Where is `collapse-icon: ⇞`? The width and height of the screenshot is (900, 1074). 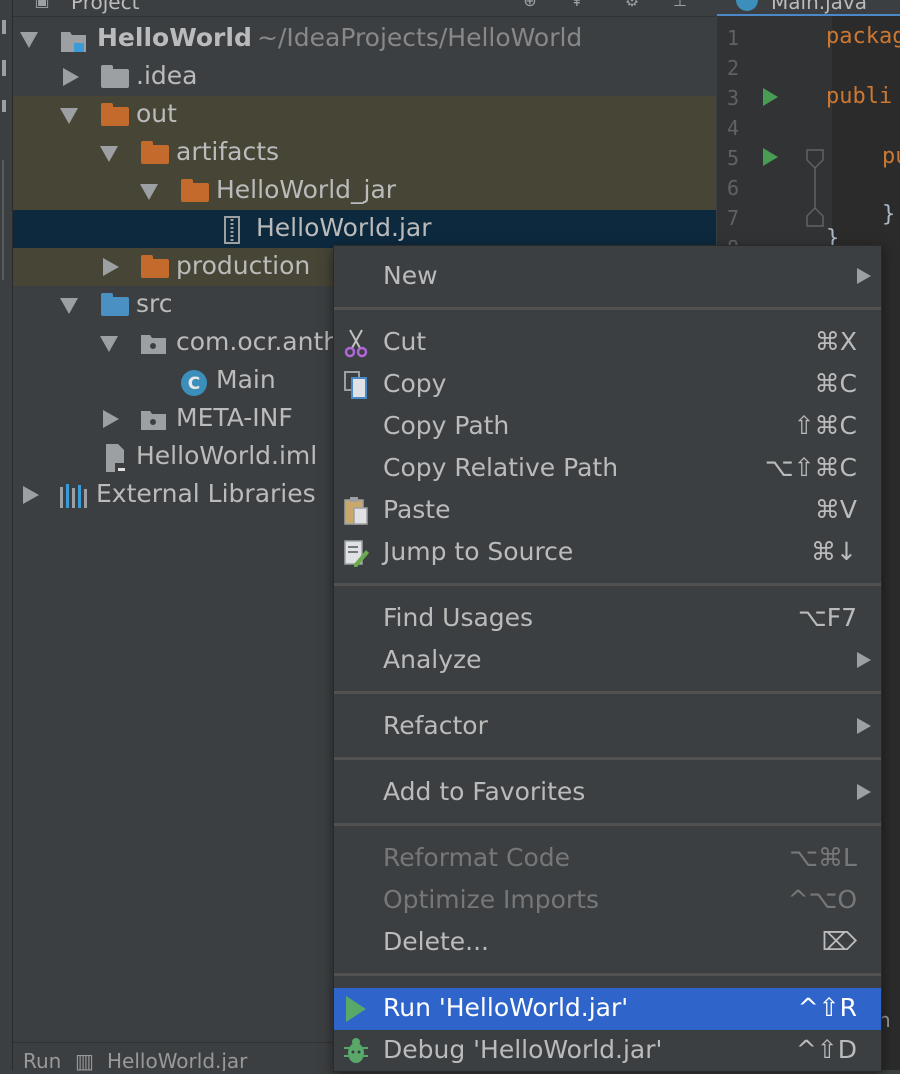 collapse-icon: ⇞ is located at coordinates (577, 5).